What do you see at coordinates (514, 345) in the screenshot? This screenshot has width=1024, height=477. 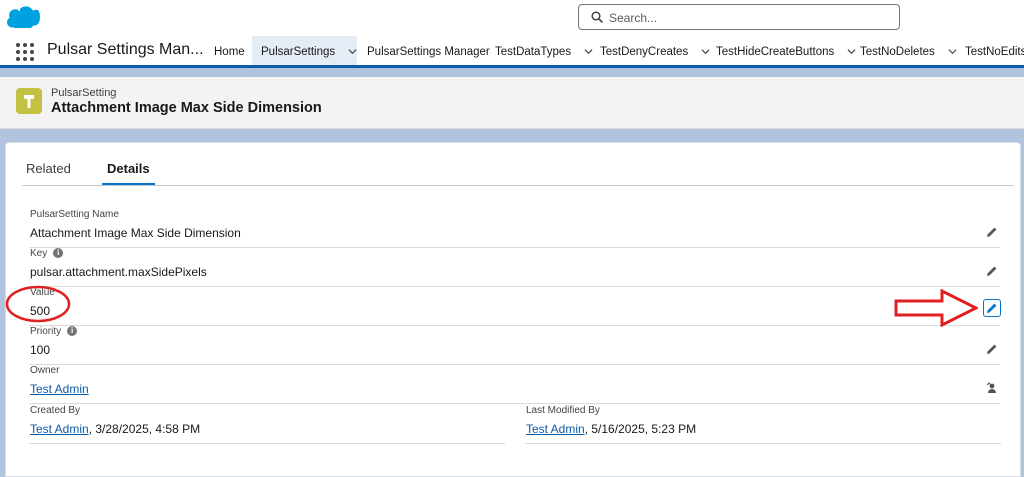 I see `field-priority: Priority i 100` at bounding box center [514, 345].